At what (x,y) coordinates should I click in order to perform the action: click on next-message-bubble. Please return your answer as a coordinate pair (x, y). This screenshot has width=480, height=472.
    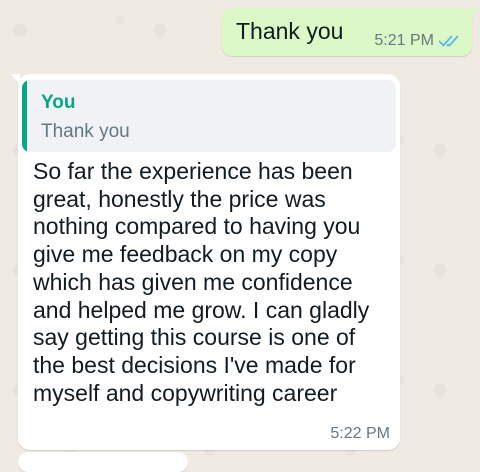
    Looking at the image, I should click on (103, 462).